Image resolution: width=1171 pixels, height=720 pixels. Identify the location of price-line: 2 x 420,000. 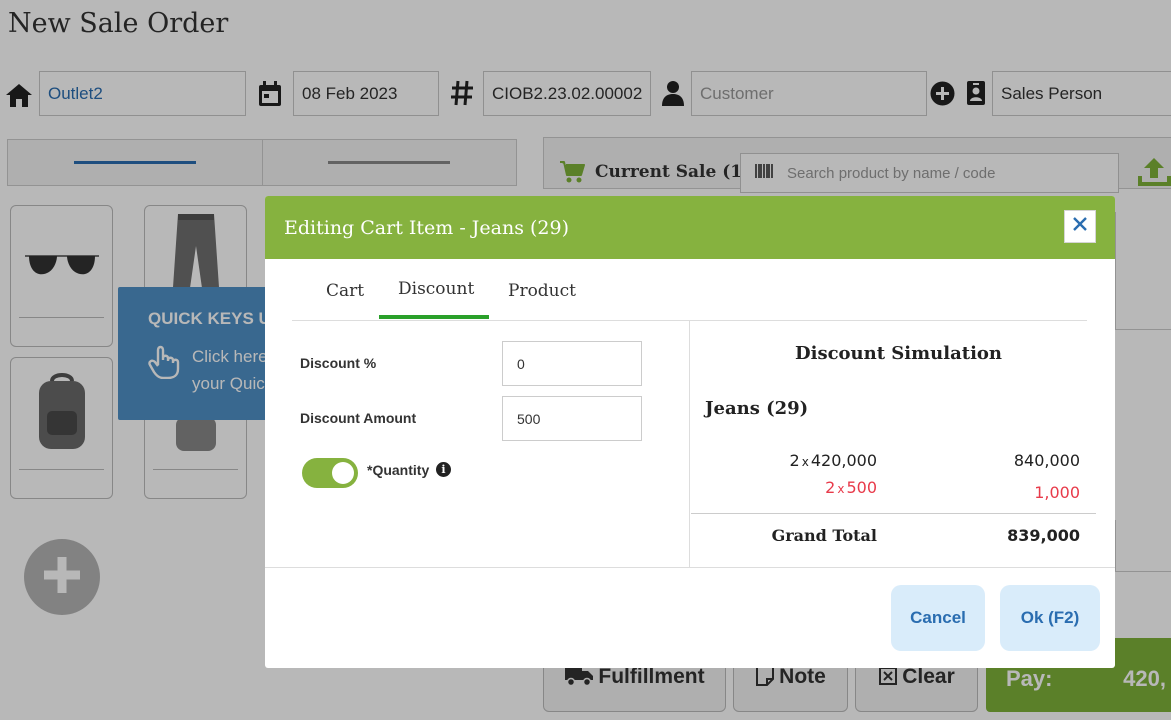
(806, 460).